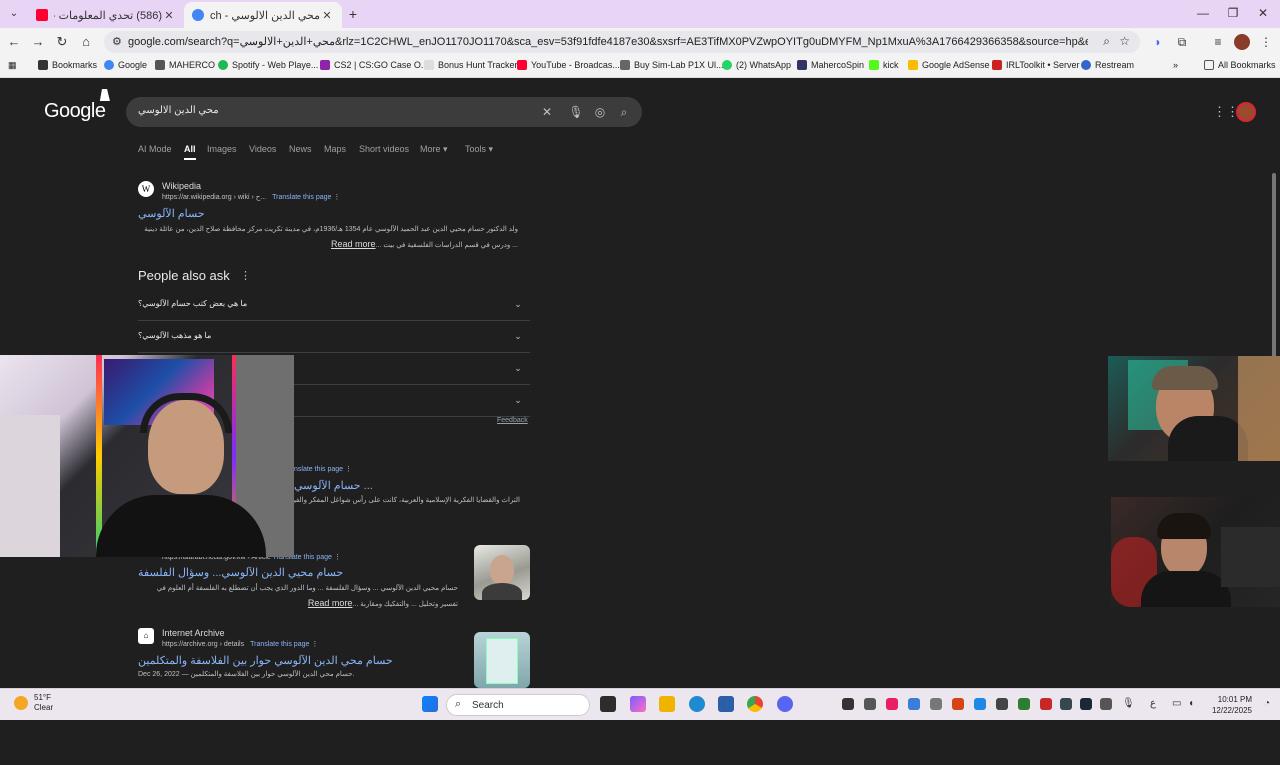  Describe the element at coordinates (624, 112) in the screenshot. I see `search-icon: ⌕` at that location.